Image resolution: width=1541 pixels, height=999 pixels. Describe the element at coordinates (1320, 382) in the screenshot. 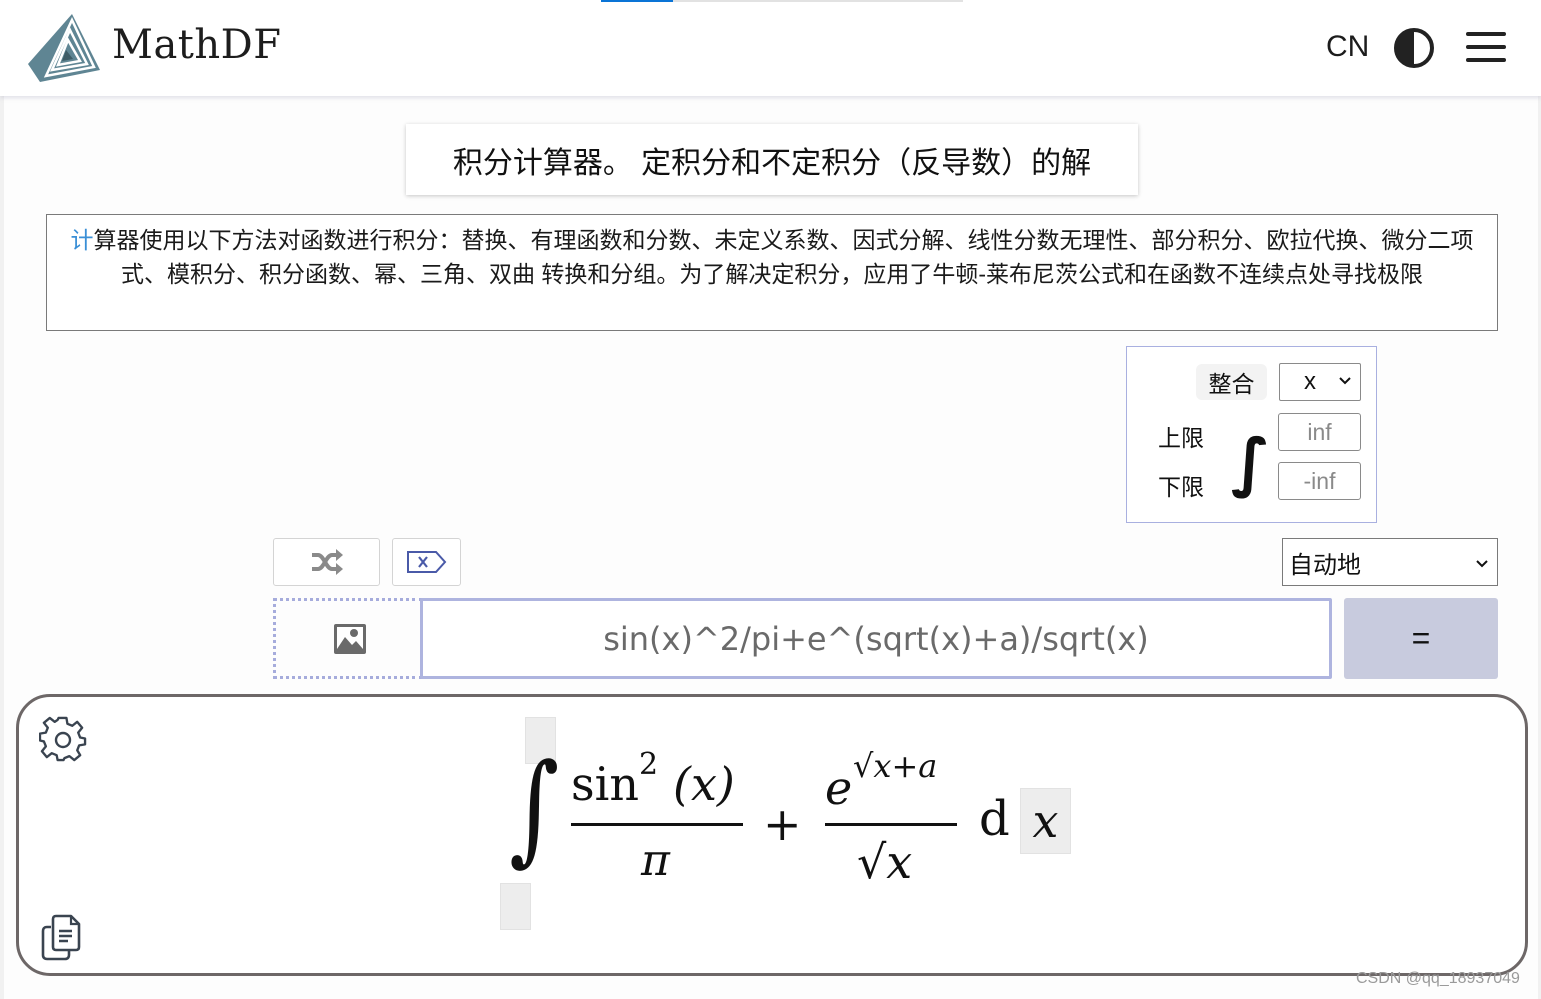

I see `variable-select: x` at that location.